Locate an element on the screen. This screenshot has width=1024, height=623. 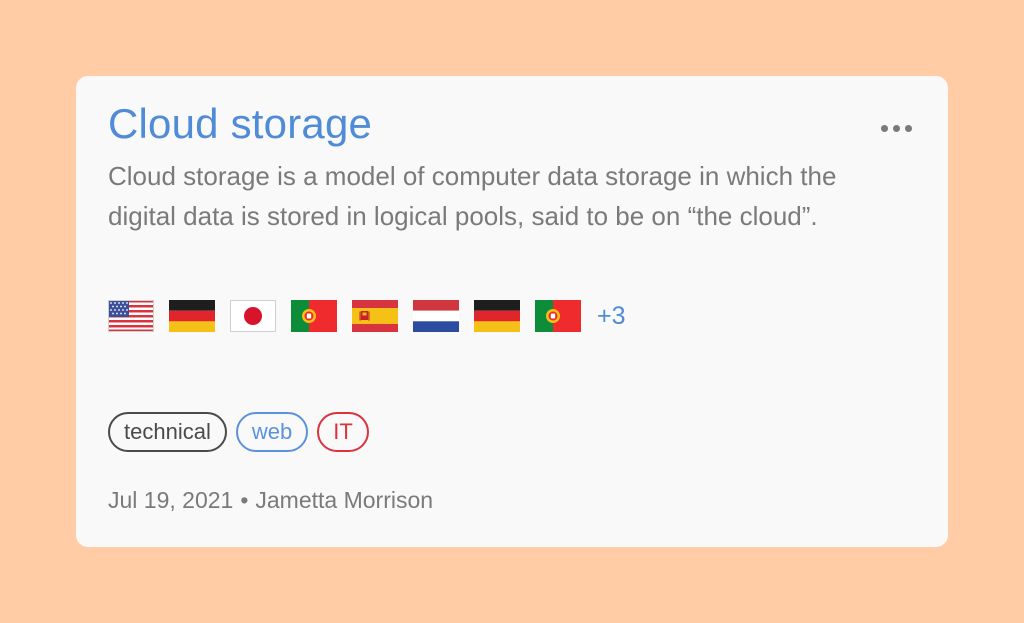
flag-jp-icon is located at coordinates (253, 316).